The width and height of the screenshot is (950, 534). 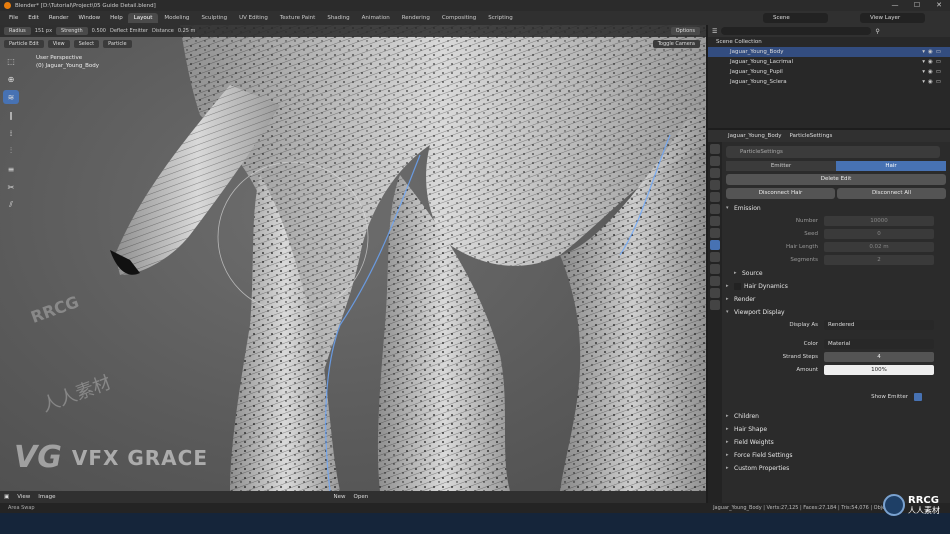 What do you see at coordinates (891, 193) in the screenshot?
I see `disconnect-all-button: Disconnect All` at bounding box center [891, 193].